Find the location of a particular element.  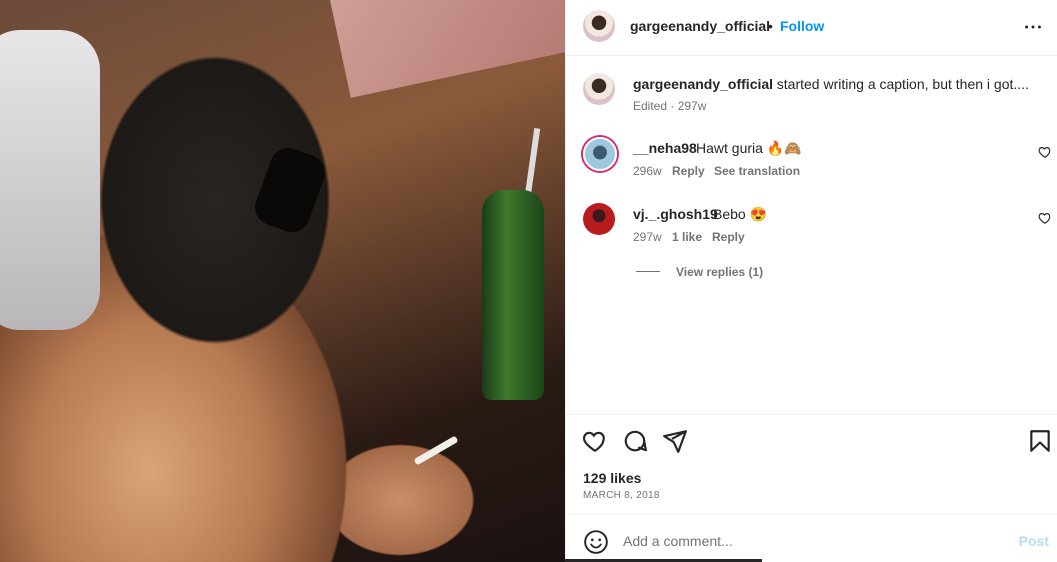

caption-avatar is located at coordinates (599, 89).